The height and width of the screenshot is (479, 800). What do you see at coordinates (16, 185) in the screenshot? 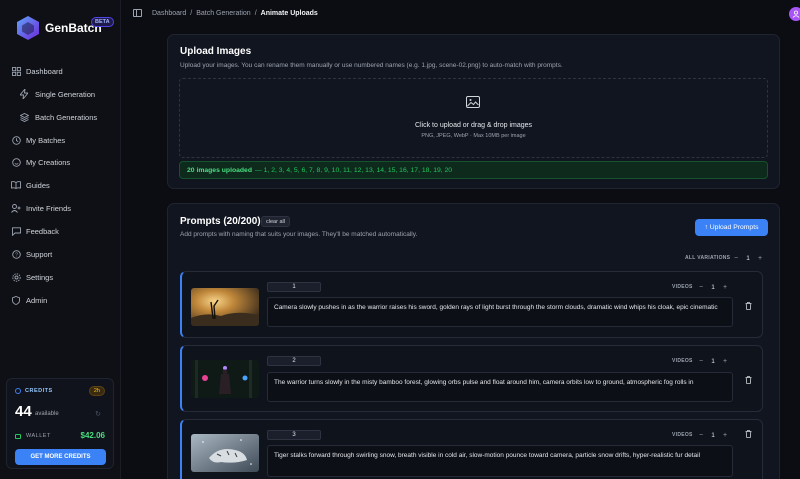
I see `book-icon` at bounding box center [16, 185].